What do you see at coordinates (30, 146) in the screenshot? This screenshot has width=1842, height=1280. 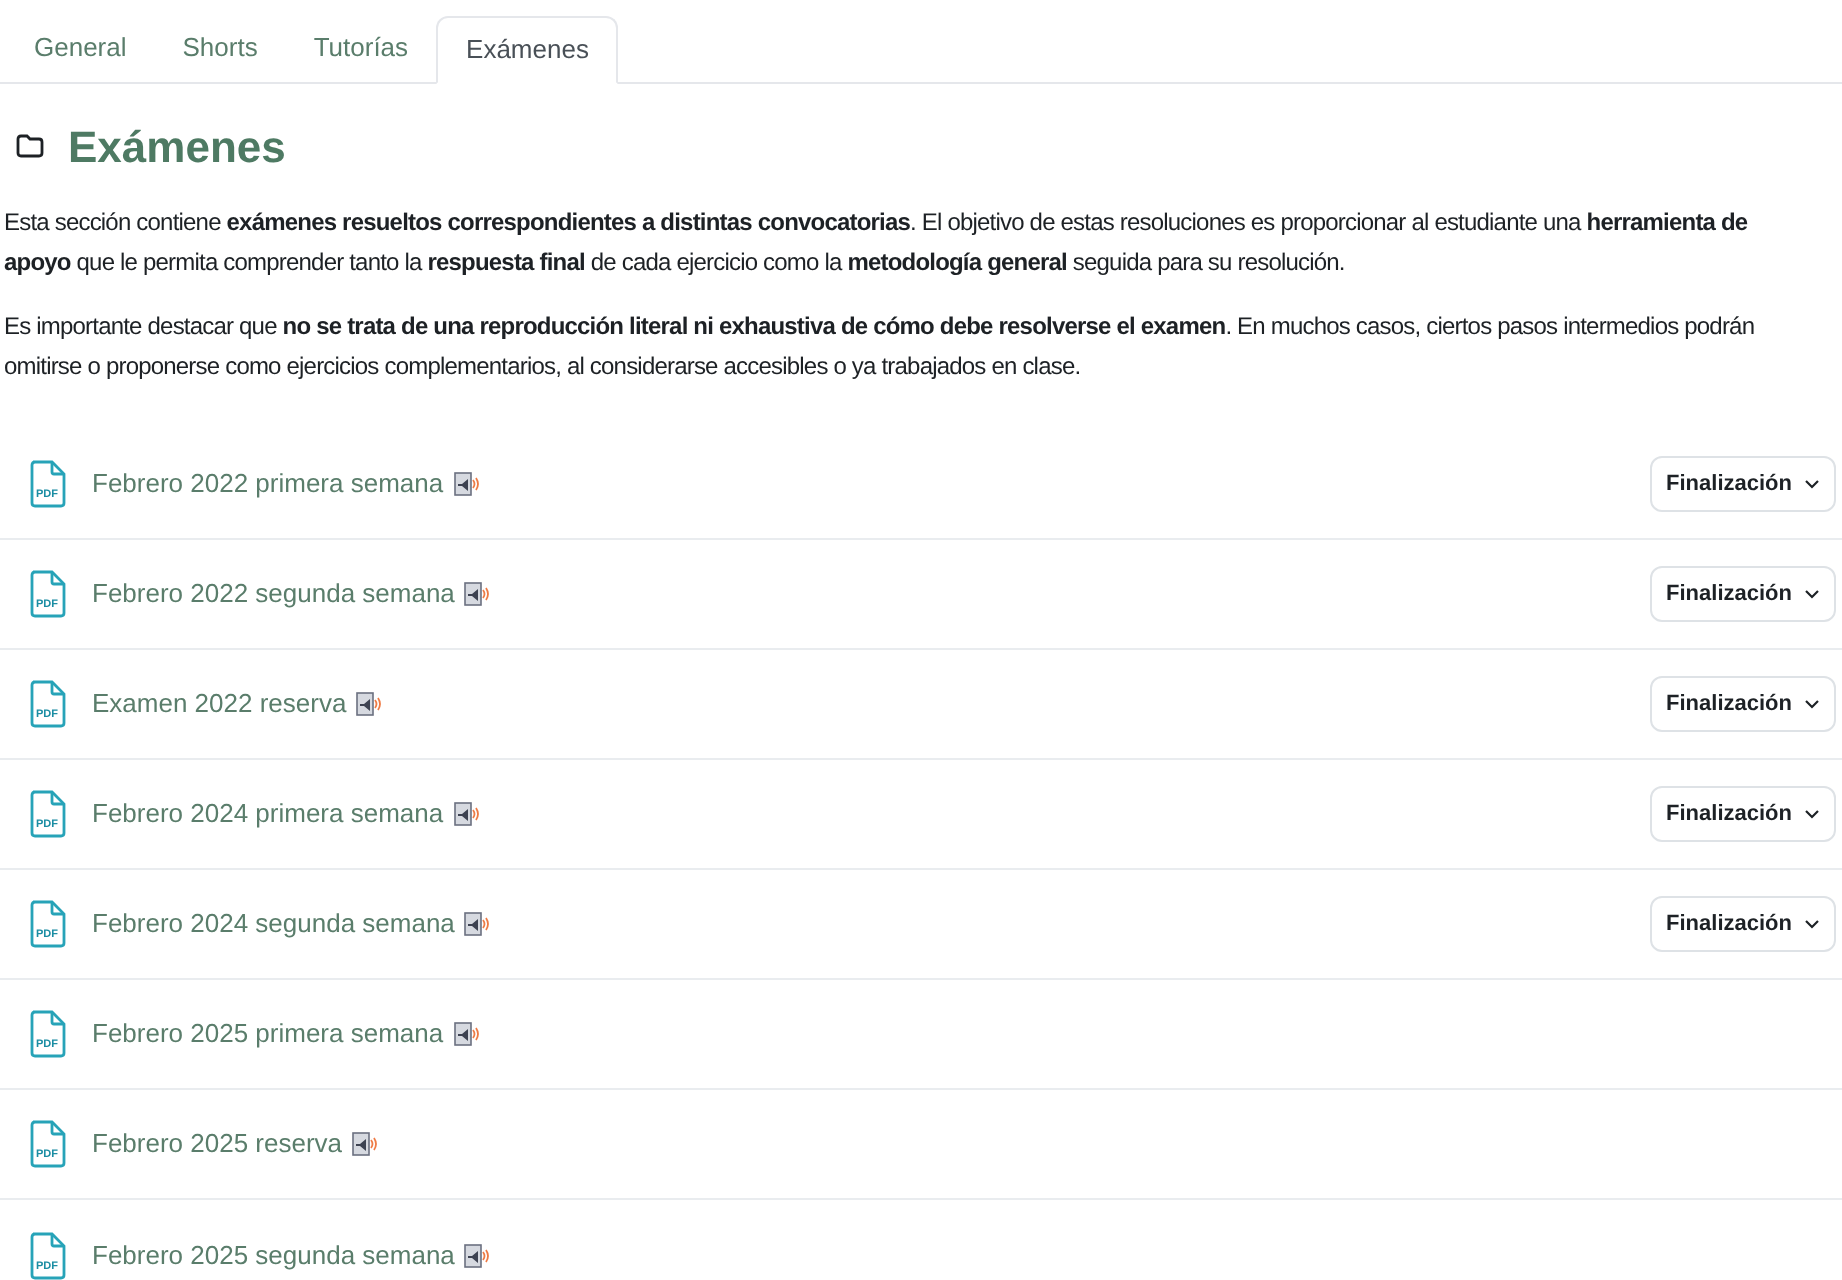 I see `folder-icon` at bounding box center [30, 146].